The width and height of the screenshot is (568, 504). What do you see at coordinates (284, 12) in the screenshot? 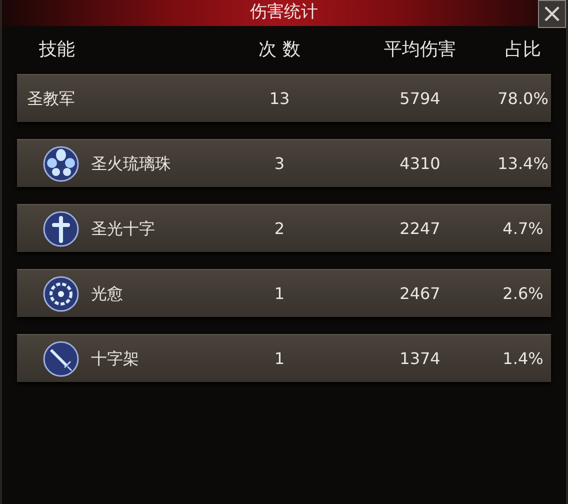
I see `window-title: 伤害统计` at bounding box center [284, 12].